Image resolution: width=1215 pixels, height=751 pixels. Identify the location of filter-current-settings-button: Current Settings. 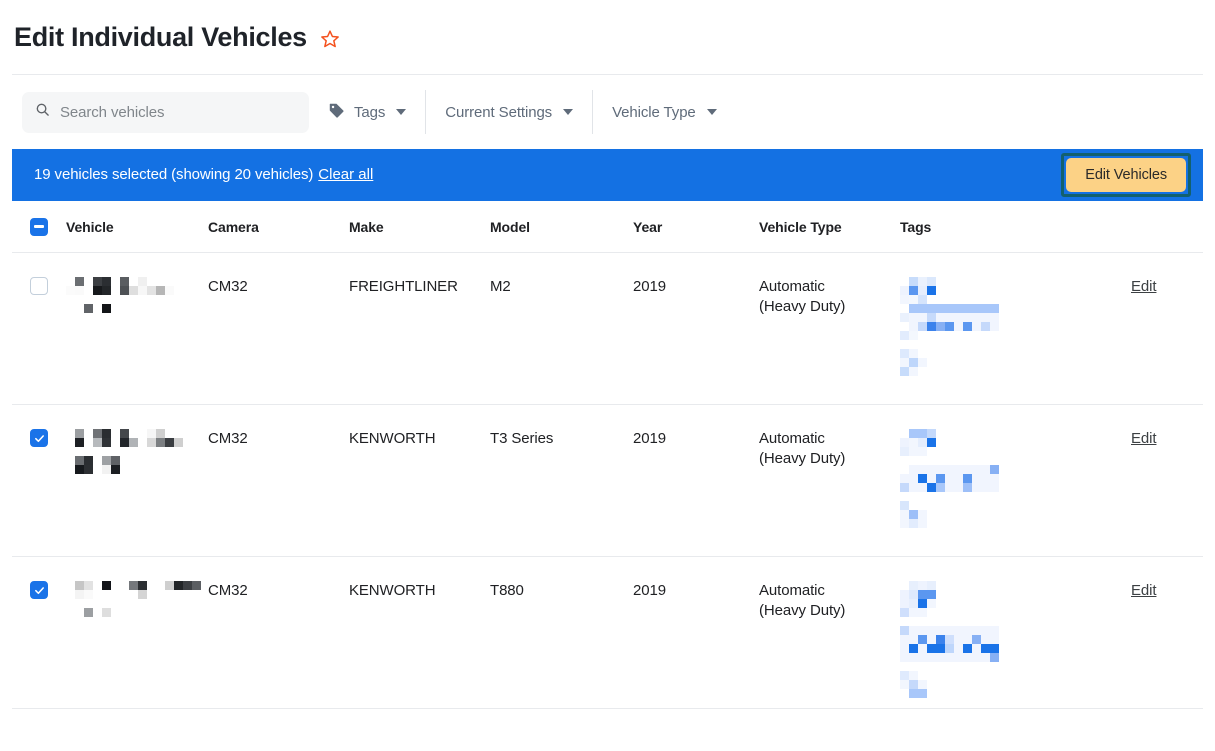
(509, 112).